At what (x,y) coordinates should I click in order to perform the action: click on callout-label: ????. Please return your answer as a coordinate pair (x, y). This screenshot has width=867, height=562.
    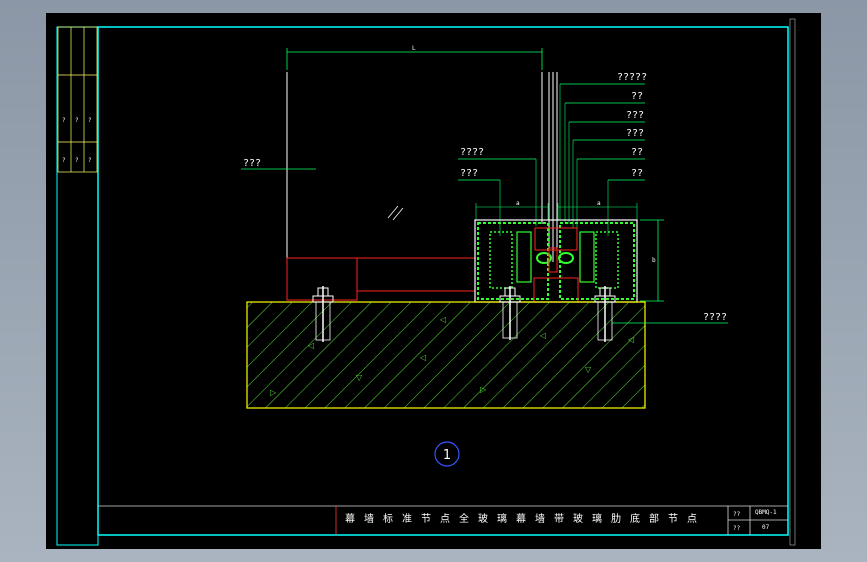
    Looking at the image, I should click on (472, 152).